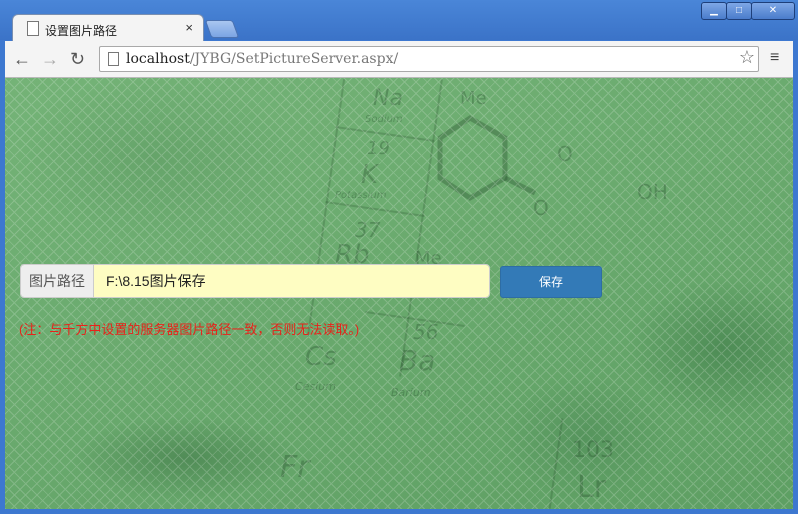  I want to click on save-button: 保存, so click(551, 282).